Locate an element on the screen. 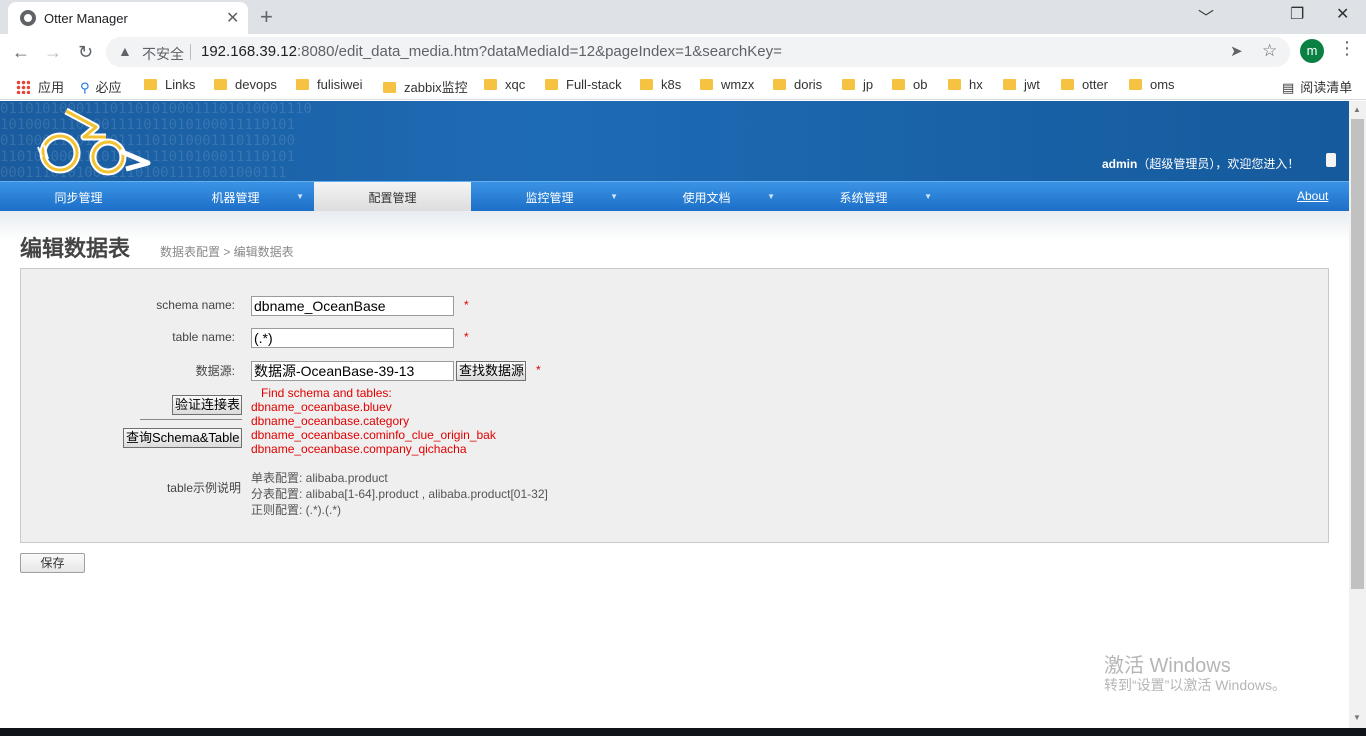 The height and width of the screenshot is (736, 1366). nav-system-management: 系统管理 ▼ is located at coordinates (863, 197).